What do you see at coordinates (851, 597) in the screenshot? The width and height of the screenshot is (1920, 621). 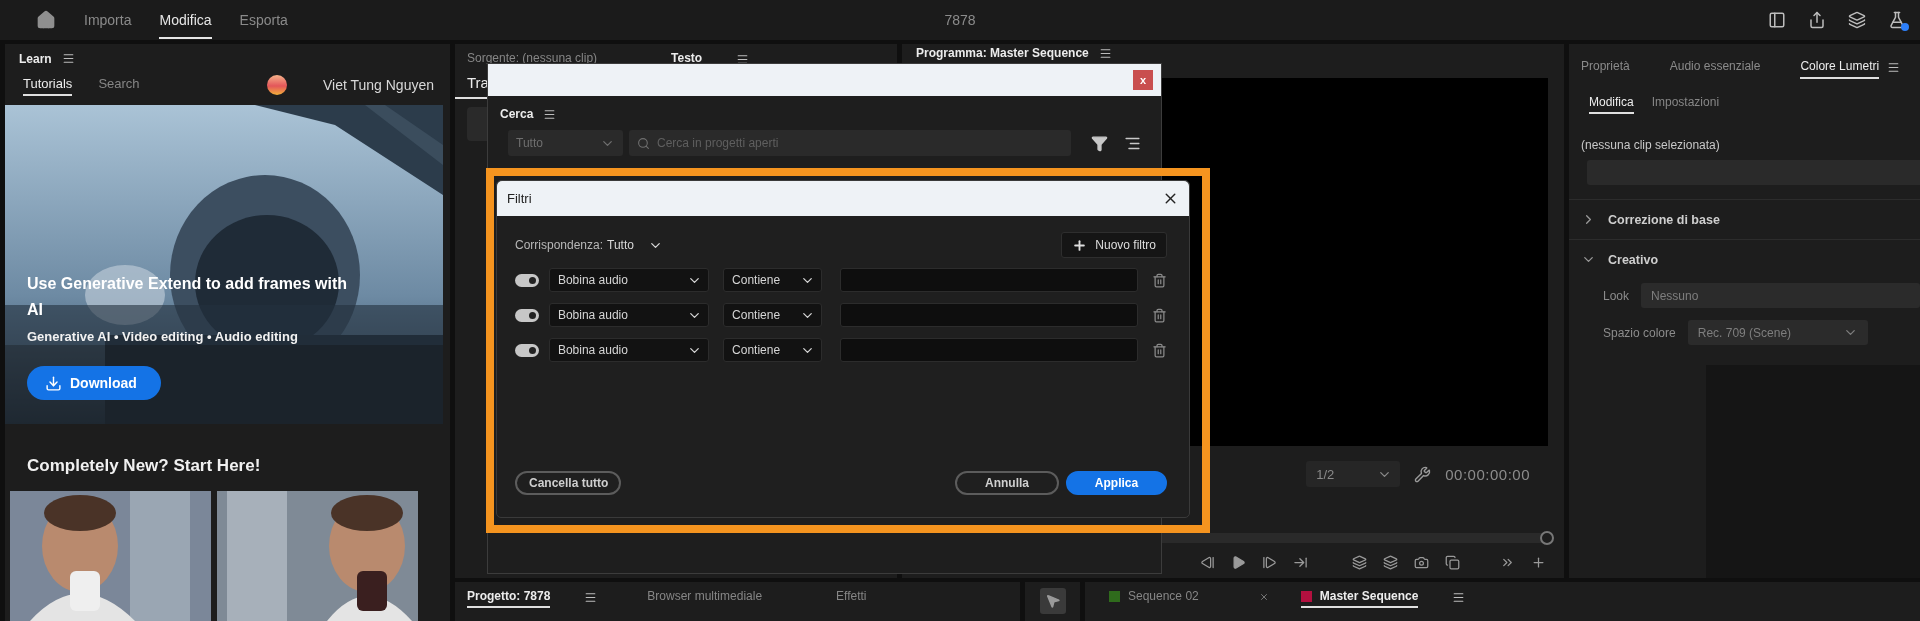 I see `panel-tab: Effetti` at bounding box center [851, 597].